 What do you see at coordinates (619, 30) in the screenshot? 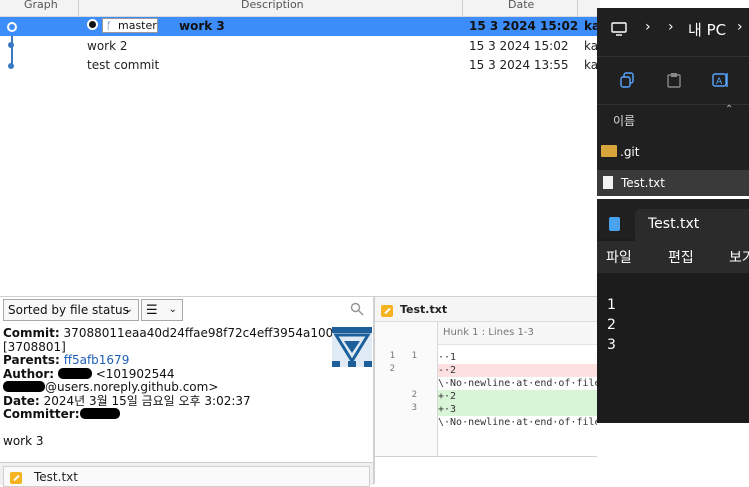
I see `computer-icon` at bounding box center [619, 30].